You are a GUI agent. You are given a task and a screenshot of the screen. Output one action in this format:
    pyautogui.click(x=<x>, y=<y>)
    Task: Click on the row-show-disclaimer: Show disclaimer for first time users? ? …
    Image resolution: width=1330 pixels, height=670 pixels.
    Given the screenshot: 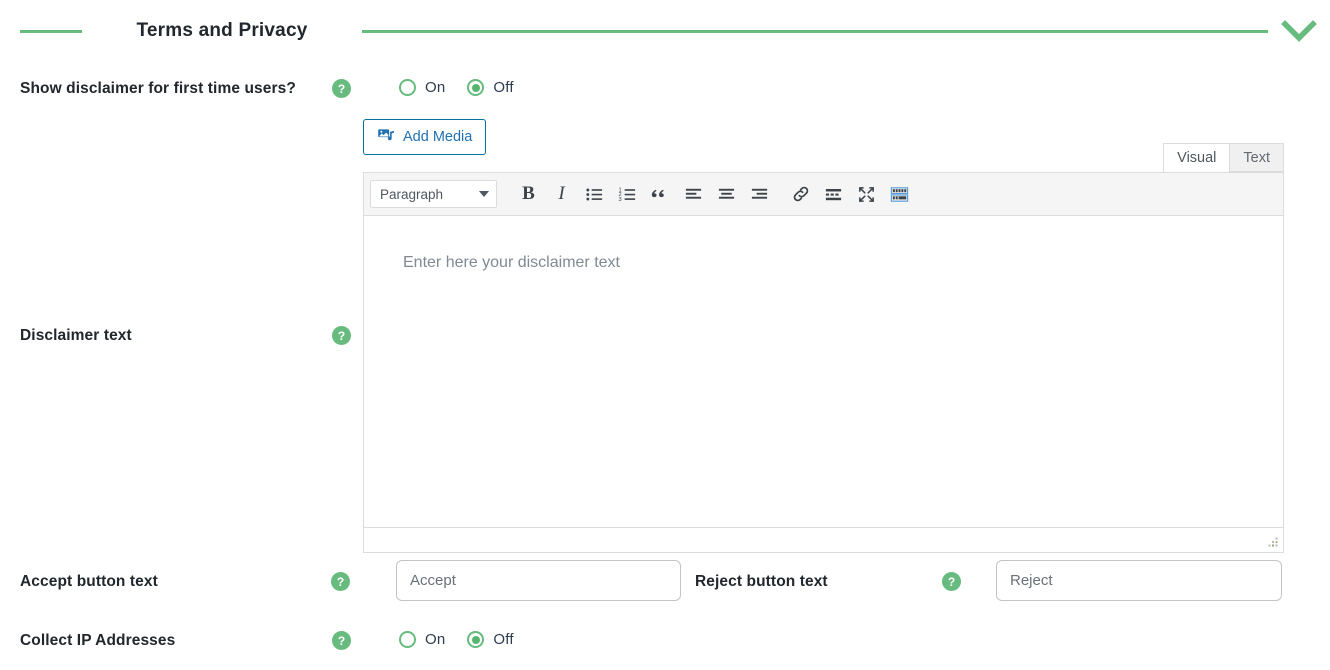 What is the action you would take?
    pyautogui.click(x=300, y=89)
    